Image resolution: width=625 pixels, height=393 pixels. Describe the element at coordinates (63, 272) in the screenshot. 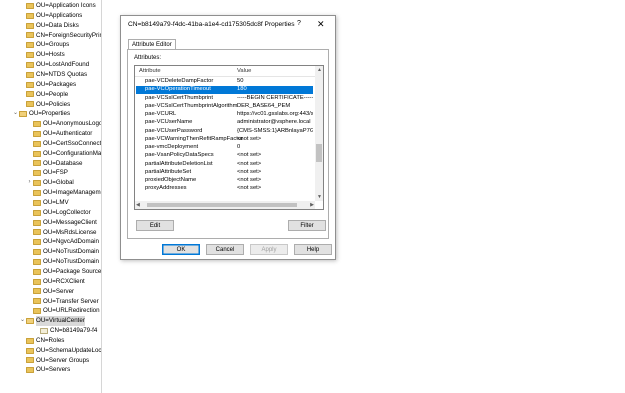

I see `tree-item: OU=Package Source` at that location.